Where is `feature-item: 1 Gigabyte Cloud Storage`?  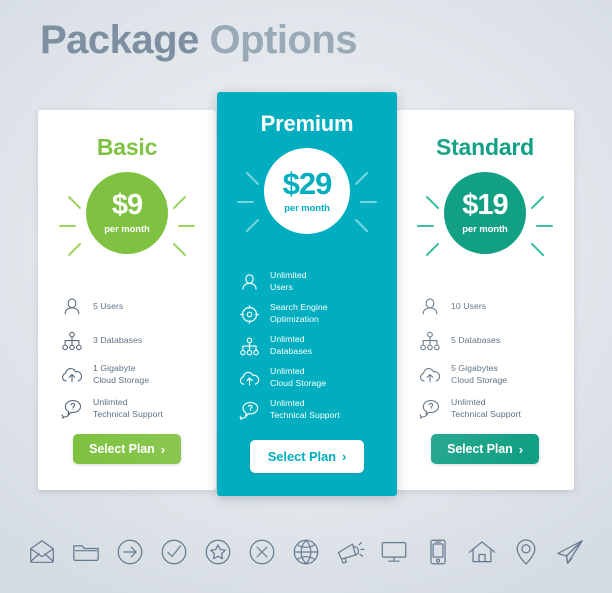
feature-item: 1 Gigabyte Cloud Storage is located at coordinates (138, 375).